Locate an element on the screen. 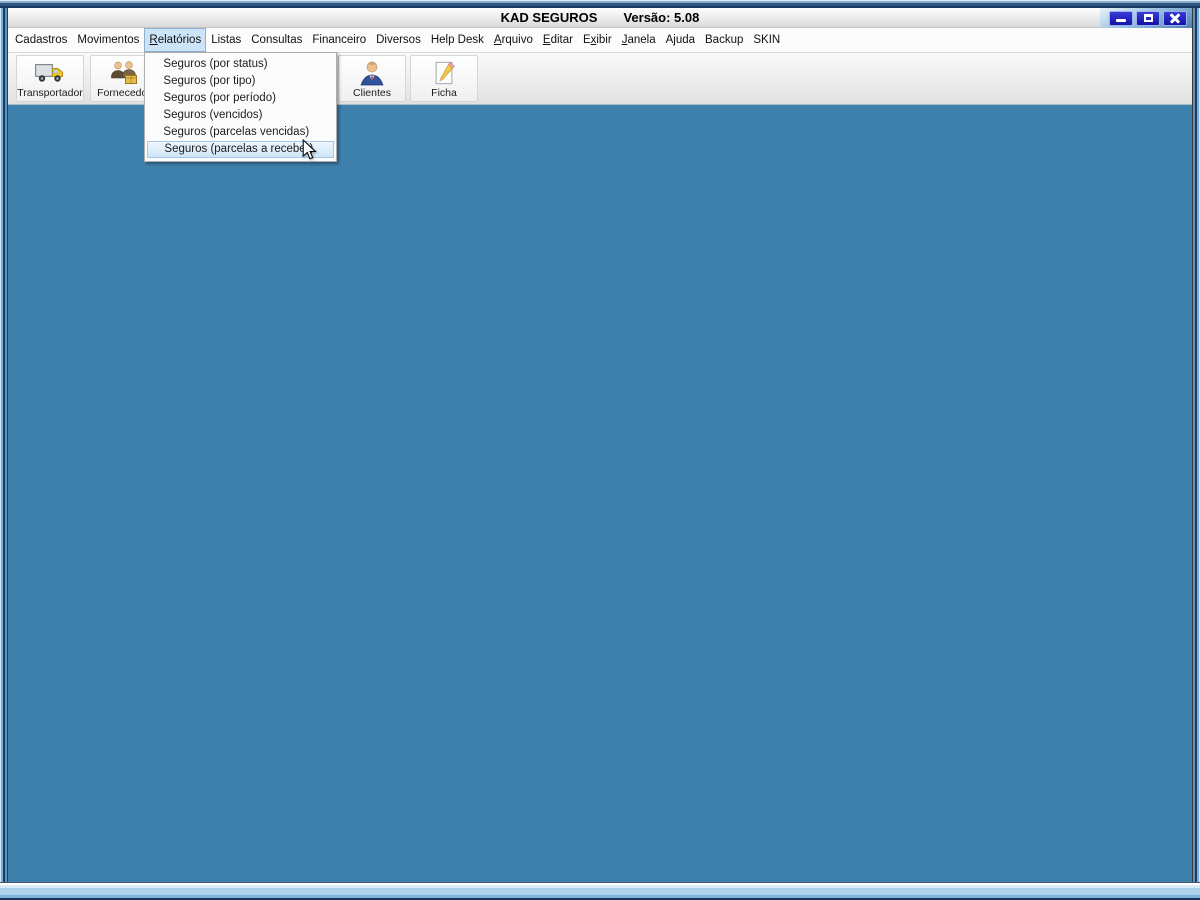 This screenshot has width=1200, height=900. menu-item-label: Movimentos is located at coordinates (108, 40).